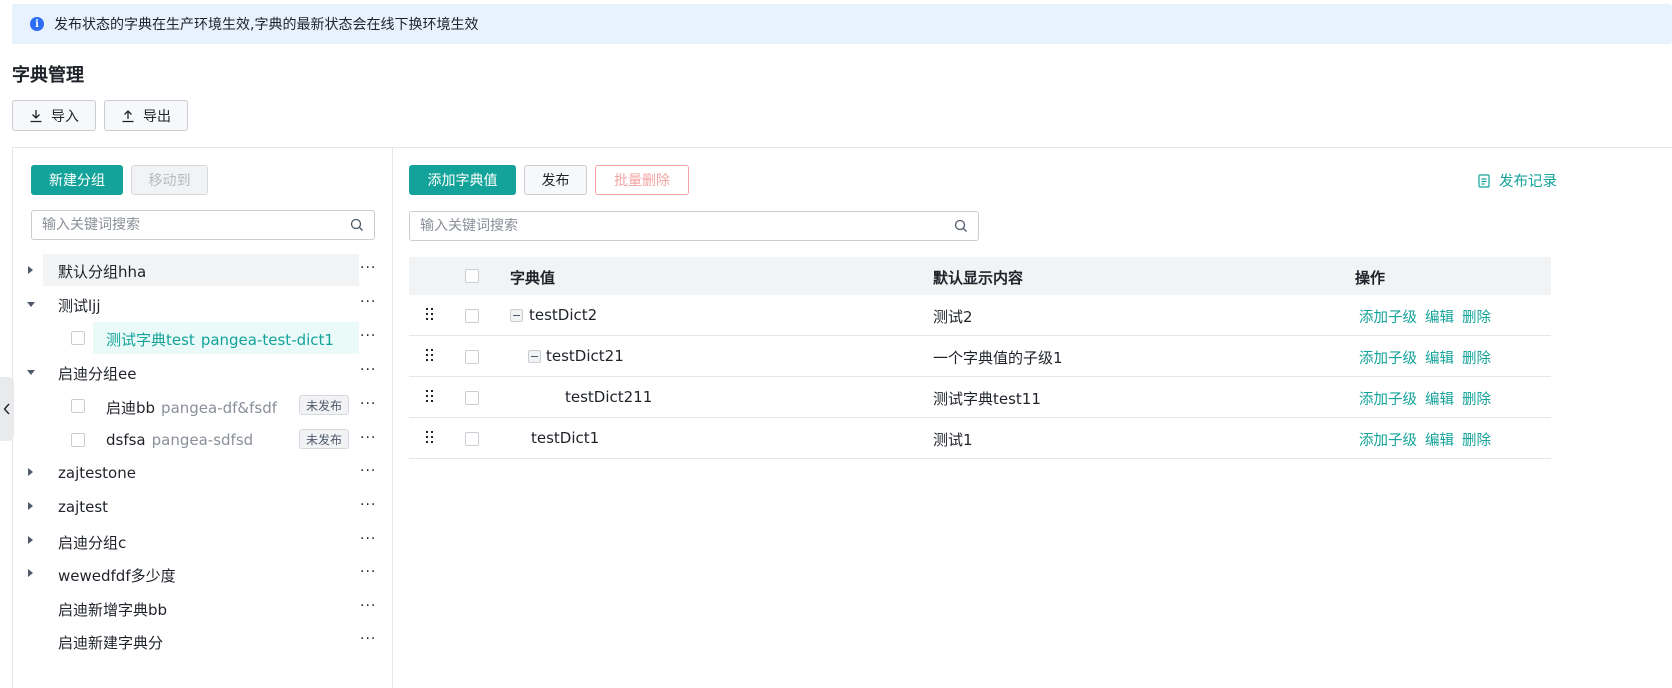 The image size is (1672, 688). What do you see at coordinates (1528, 182) in the screenshot?
I see `publish-log-label: 发布记录` at bounding box center [1528, 182].